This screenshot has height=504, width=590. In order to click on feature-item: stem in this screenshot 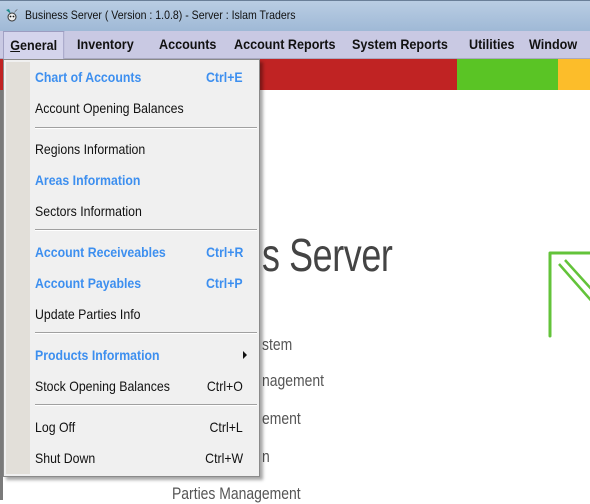, I will do `click(277, 344)`.